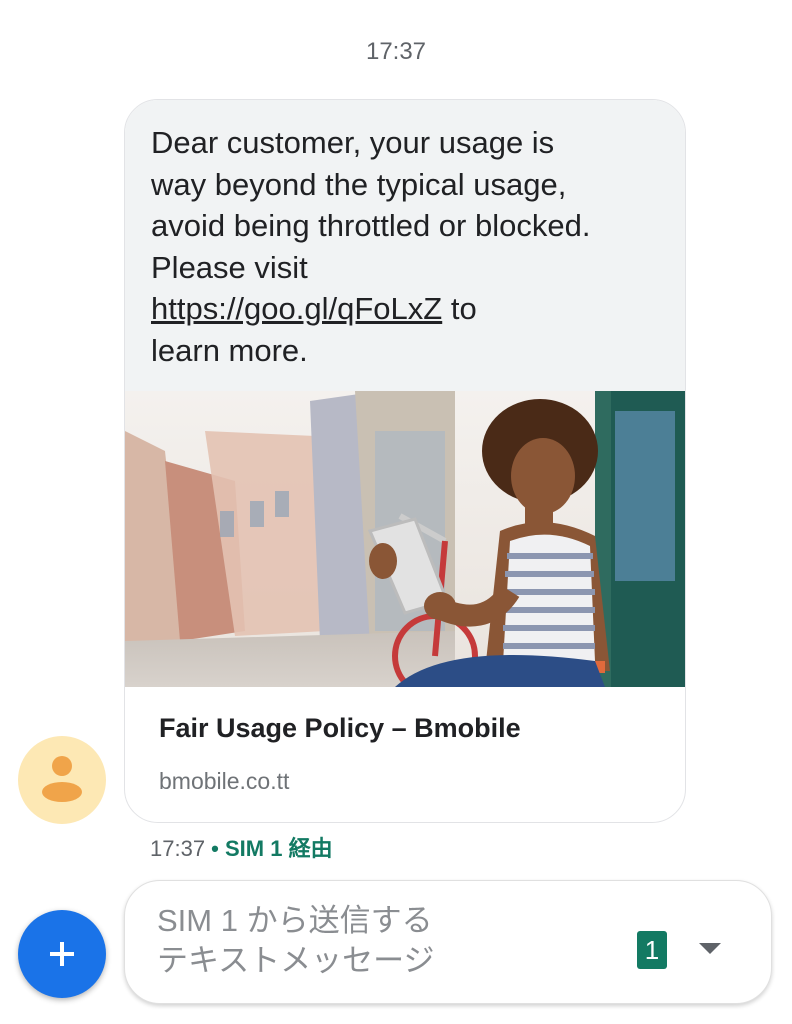 The height and width of the screenshot is (1024, 792). I want to click on message-meta: 17:37 • SIM 1 経由, so click(241, 847).